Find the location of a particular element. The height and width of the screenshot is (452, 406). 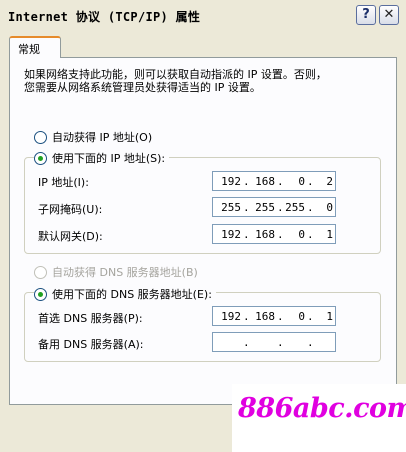

intro-line-2: 您需要从网络系统管理员处获得适当的 IP 设置。 is located at coordinates (142, 87).